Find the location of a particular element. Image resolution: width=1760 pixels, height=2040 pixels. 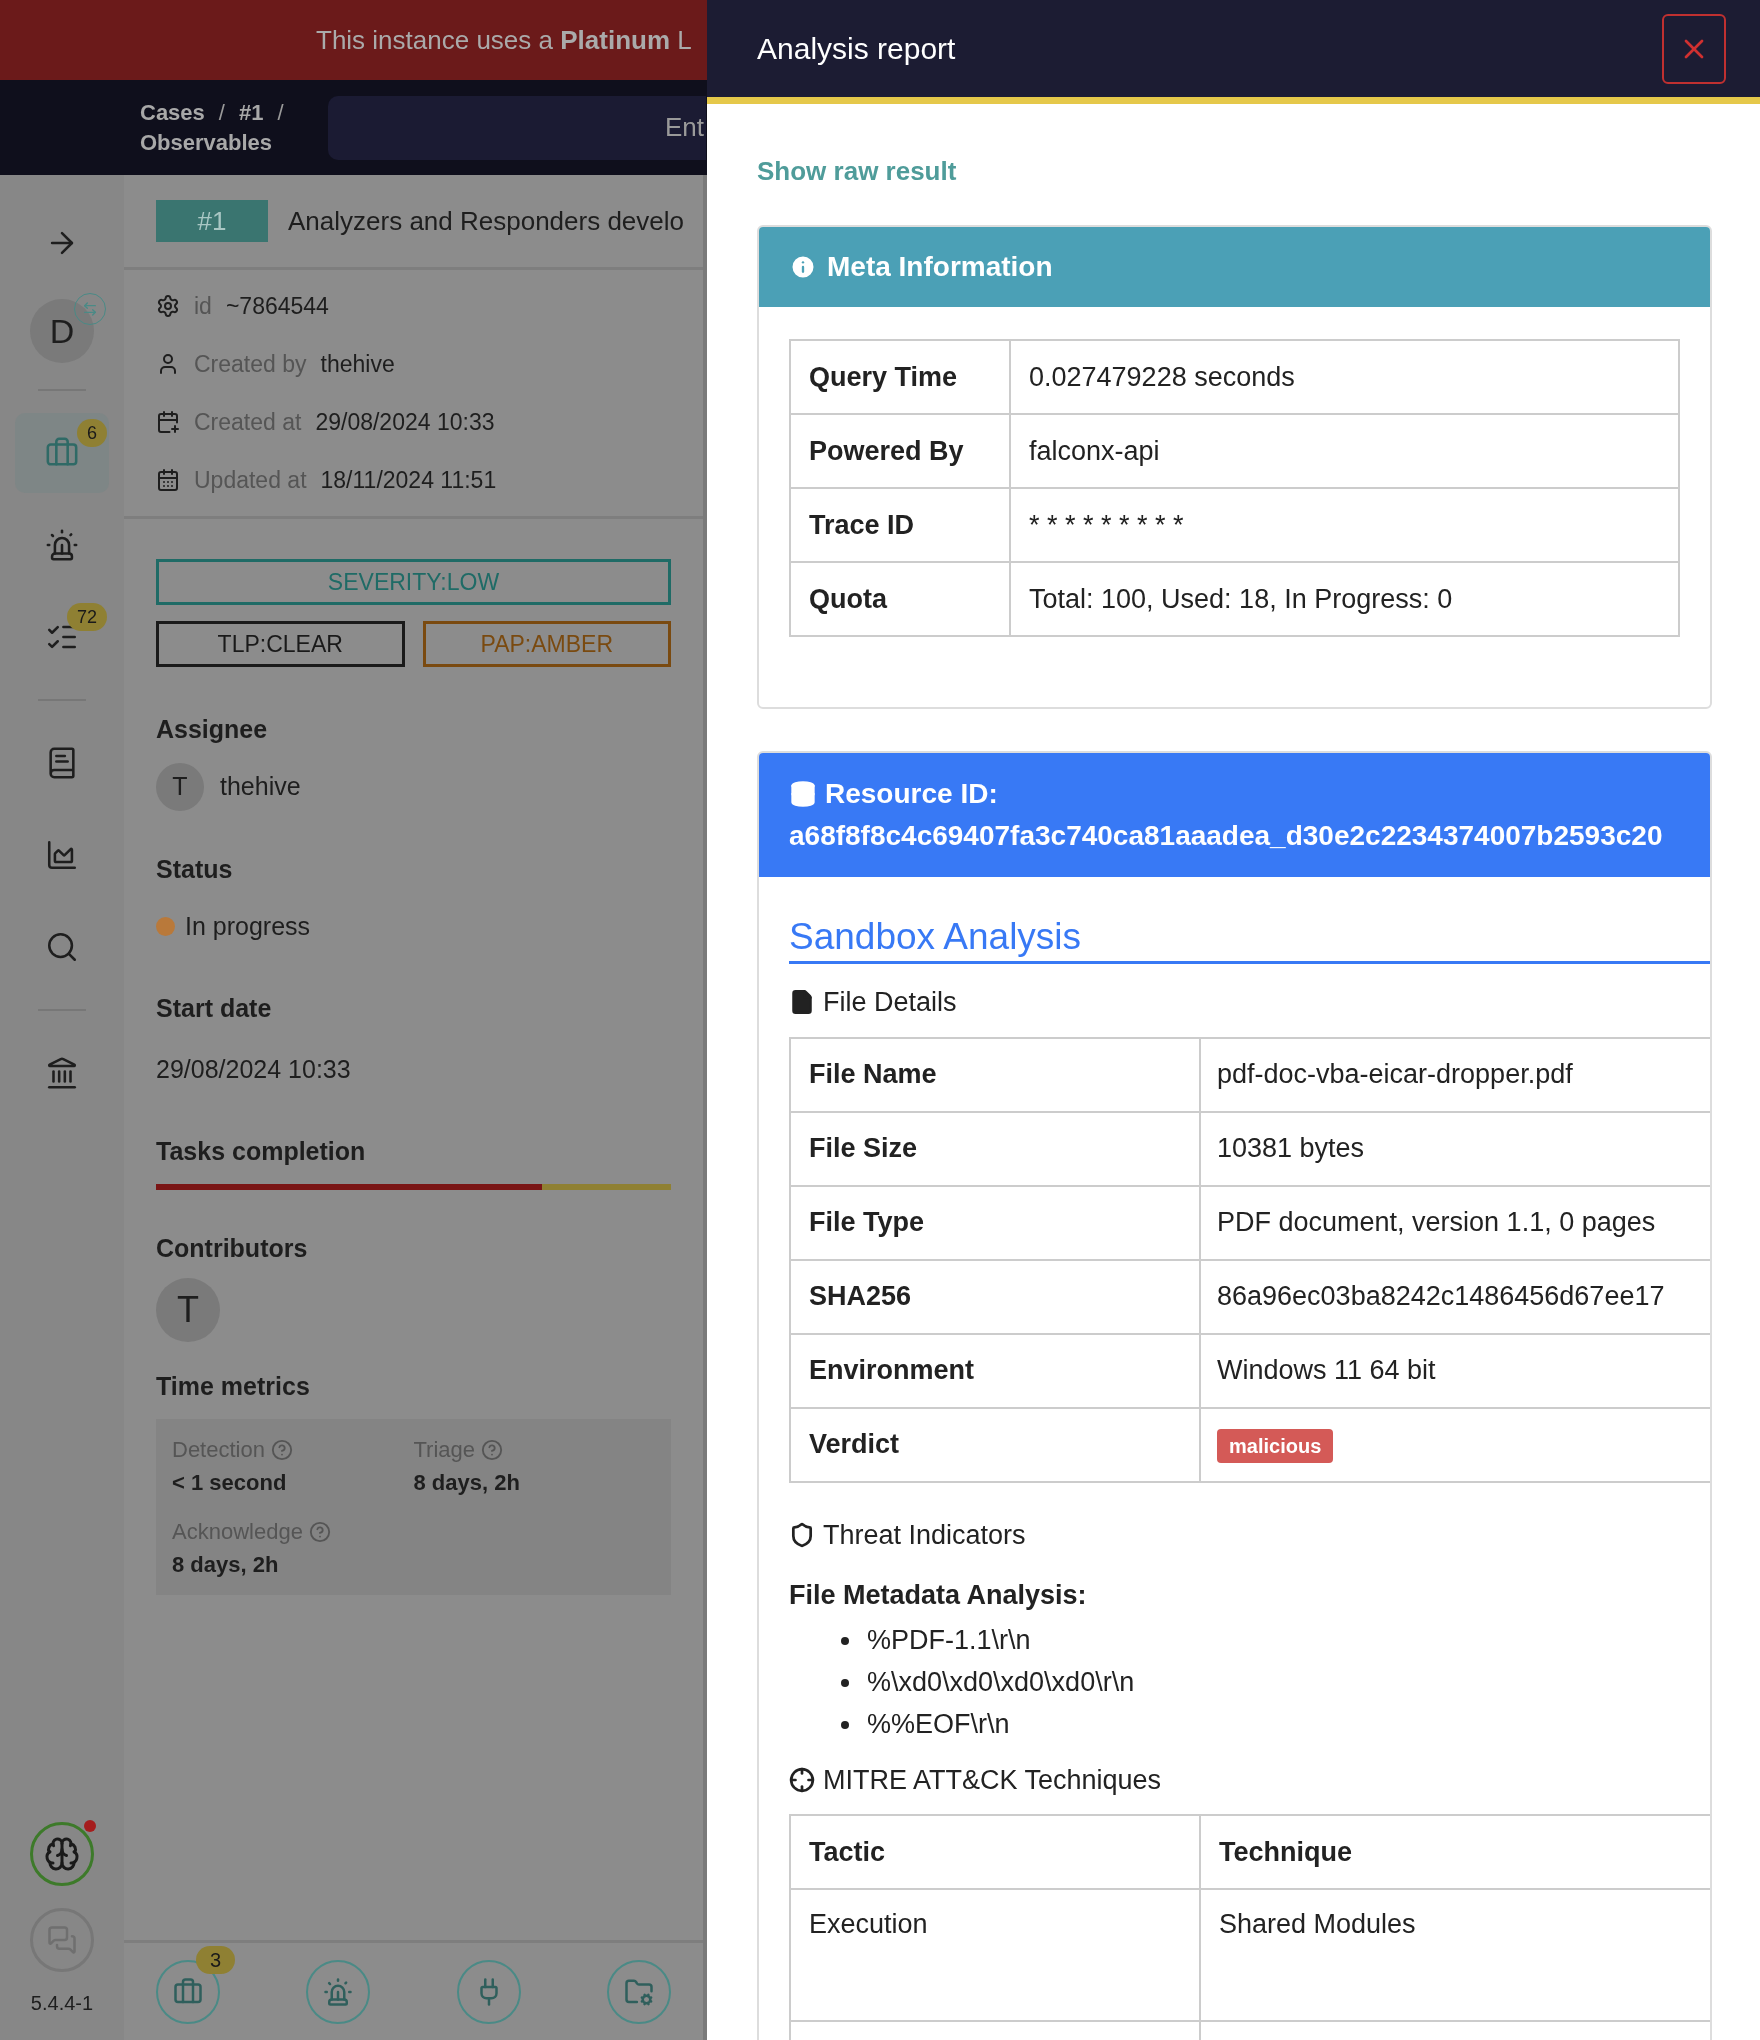

table-cell: Query Time is located at coordinates (900, 377).